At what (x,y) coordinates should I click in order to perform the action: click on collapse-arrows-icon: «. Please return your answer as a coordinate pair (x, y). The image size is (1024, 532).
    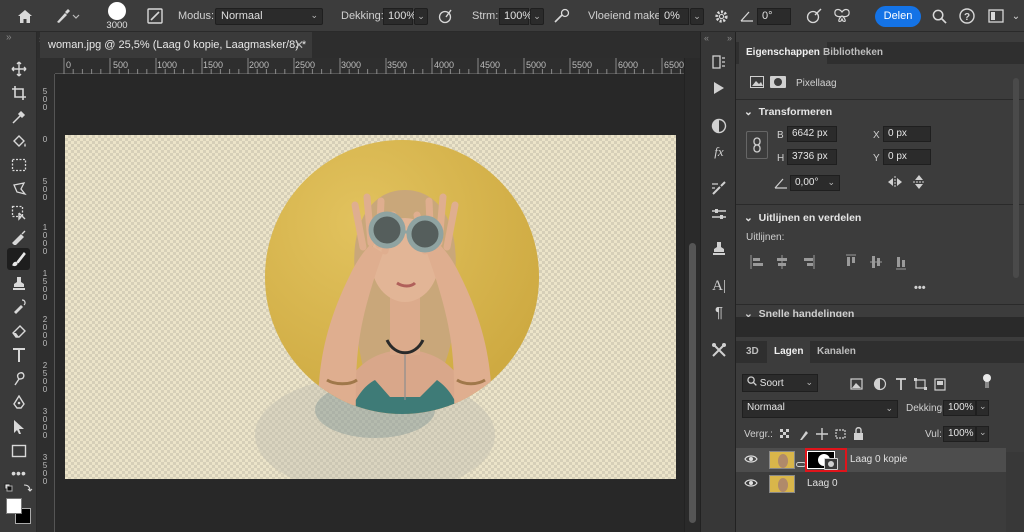
    Looking at the image, I should click on (706, 38).